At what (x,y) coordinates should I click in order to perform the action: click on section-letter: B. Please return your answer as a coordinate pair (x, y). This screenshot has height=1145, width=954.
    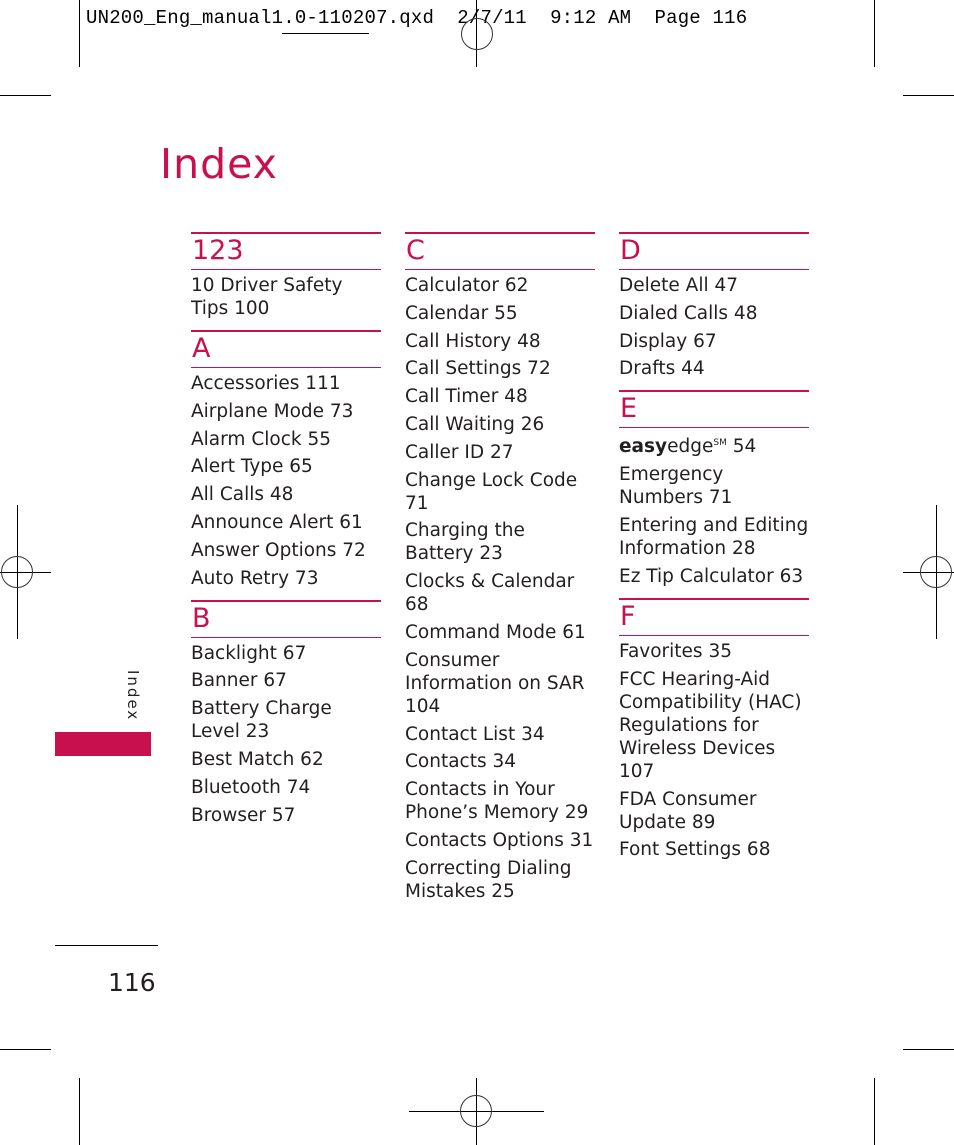
    Looking at the image, I should click on (201, 618).